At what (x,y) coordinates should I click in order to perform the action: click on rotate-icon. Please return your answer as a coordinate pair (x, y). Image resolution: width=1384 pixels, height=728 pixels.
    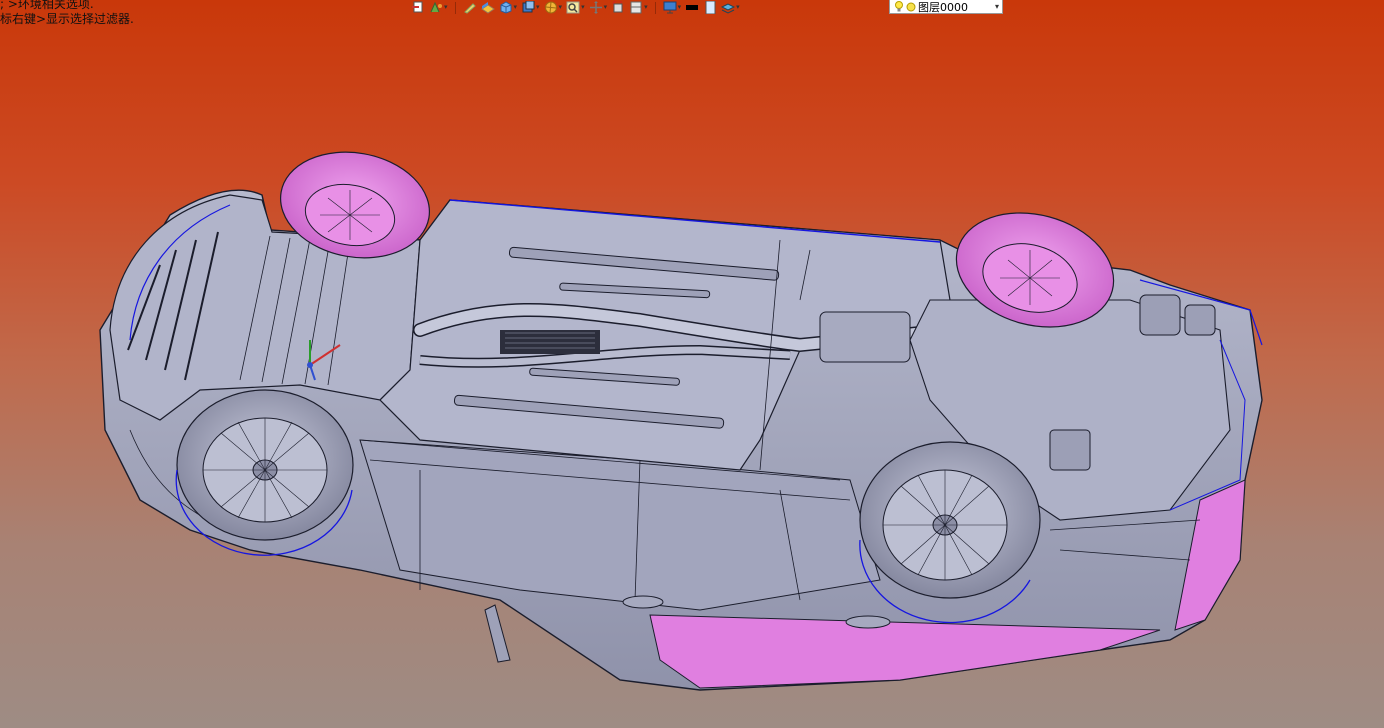
    Looking at the image, I should click on (617, 7).